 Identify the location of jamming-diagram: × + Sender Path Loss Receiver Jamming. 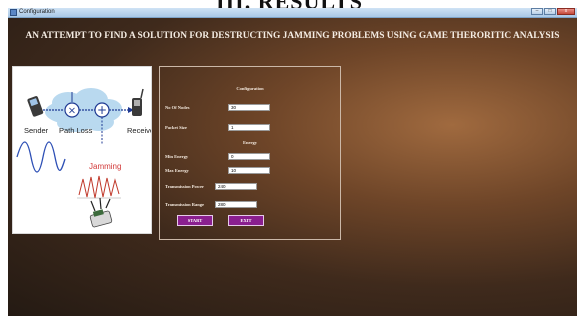
(82, 150).